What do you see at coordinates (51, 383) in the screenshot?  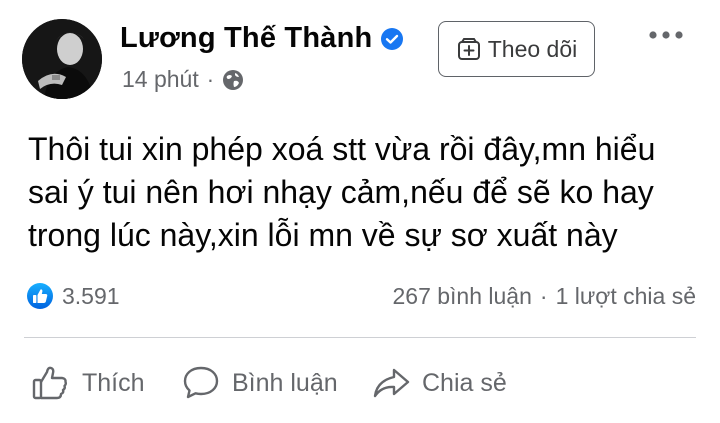 I see `like-icon` at bounding box center [51, 383].